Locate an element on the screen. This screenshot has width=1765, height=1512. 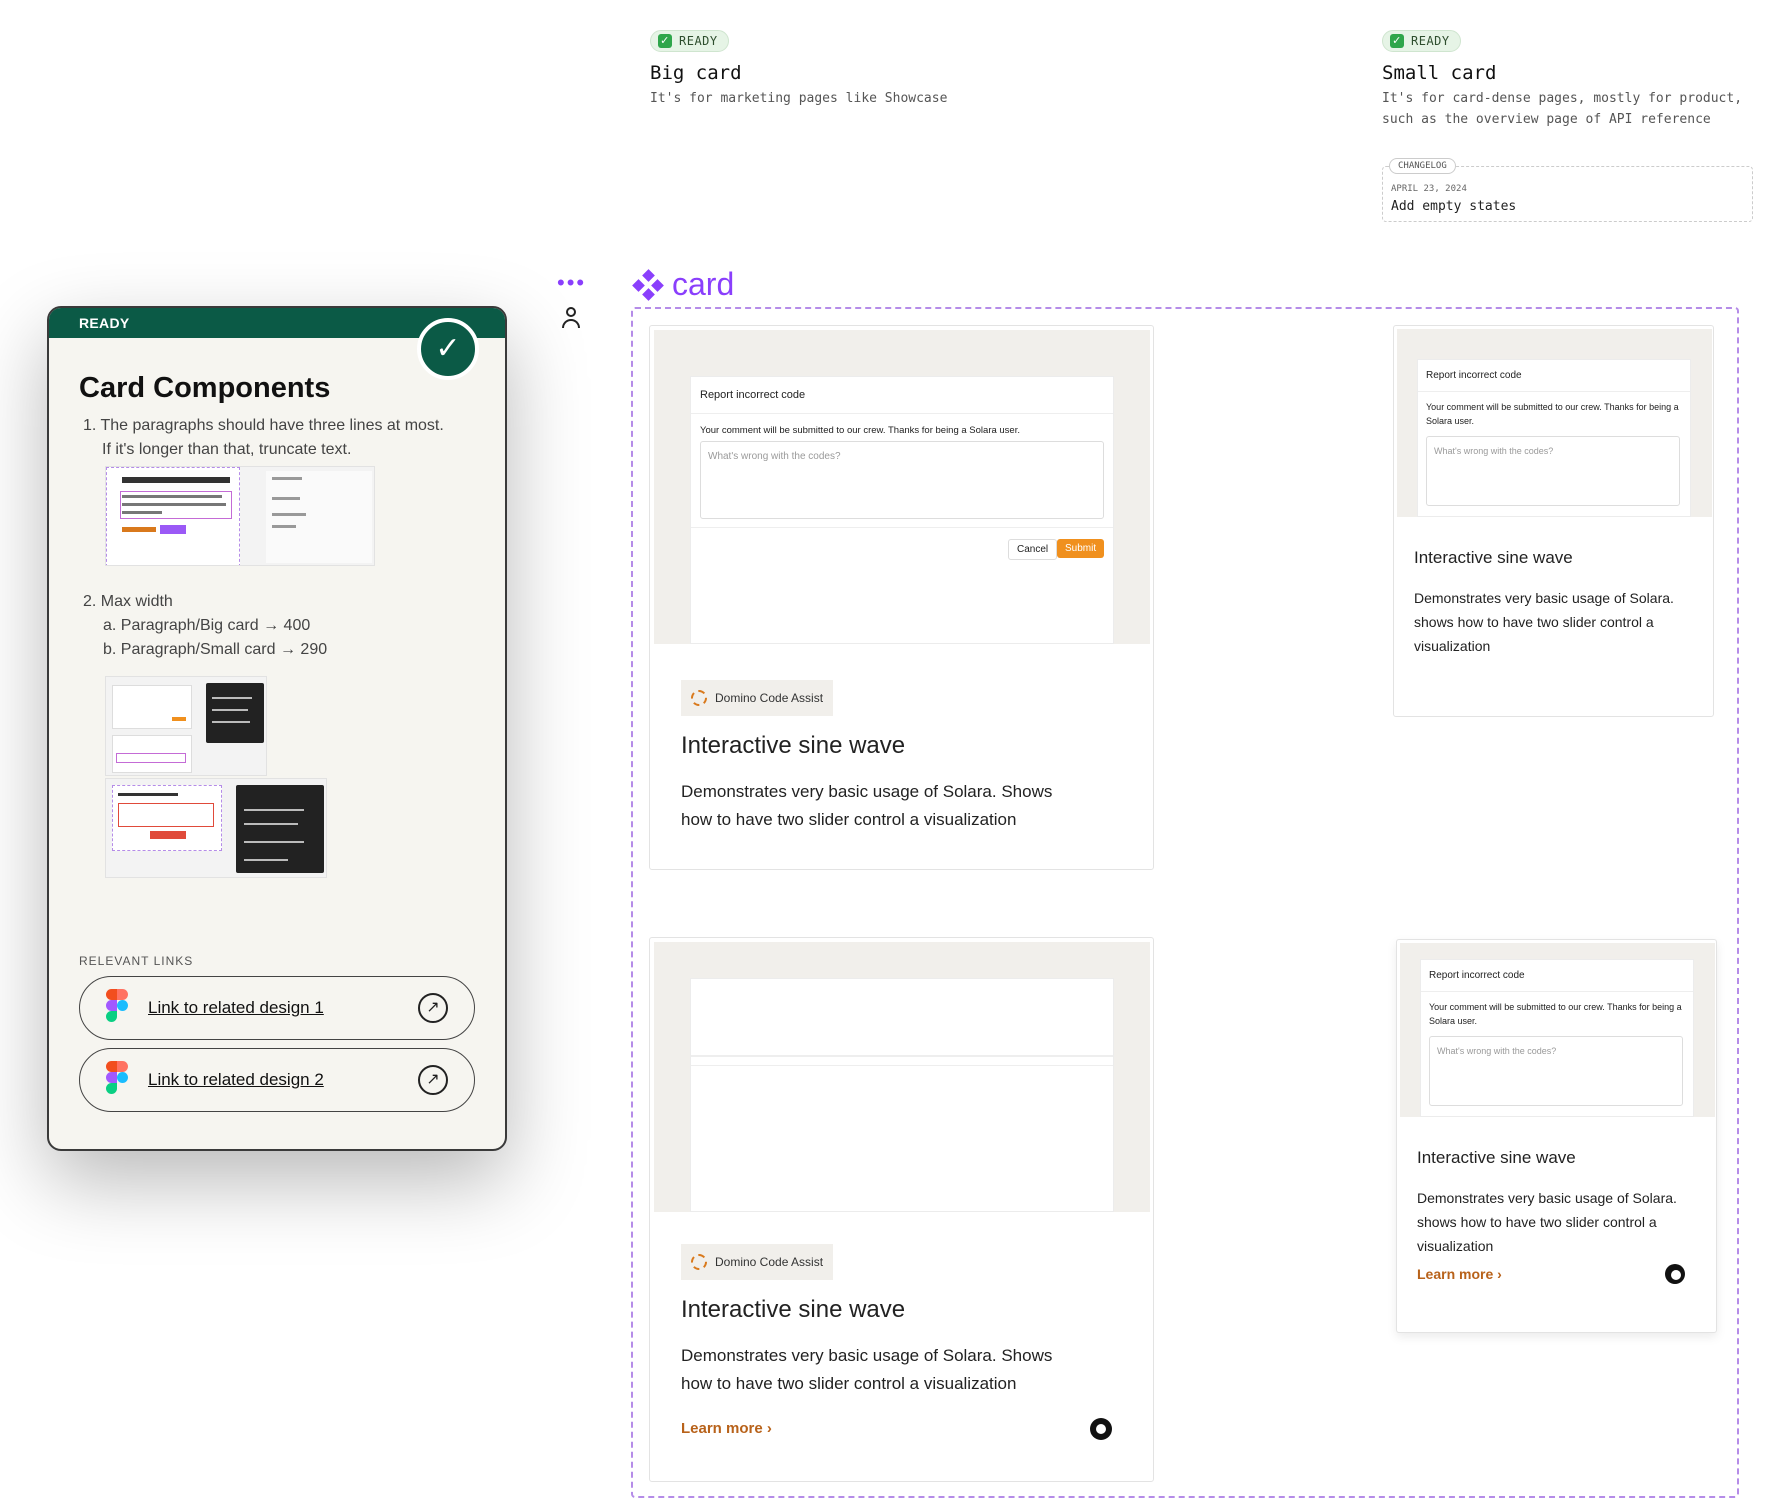
relevant-links-heading: RELEVANT LINKS is located at coordinates (136, 961).